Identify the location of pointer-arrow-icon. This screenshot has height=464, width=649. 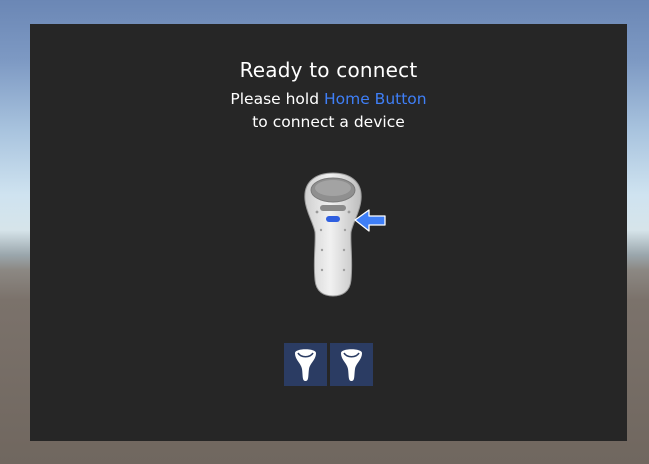
(370, 220).